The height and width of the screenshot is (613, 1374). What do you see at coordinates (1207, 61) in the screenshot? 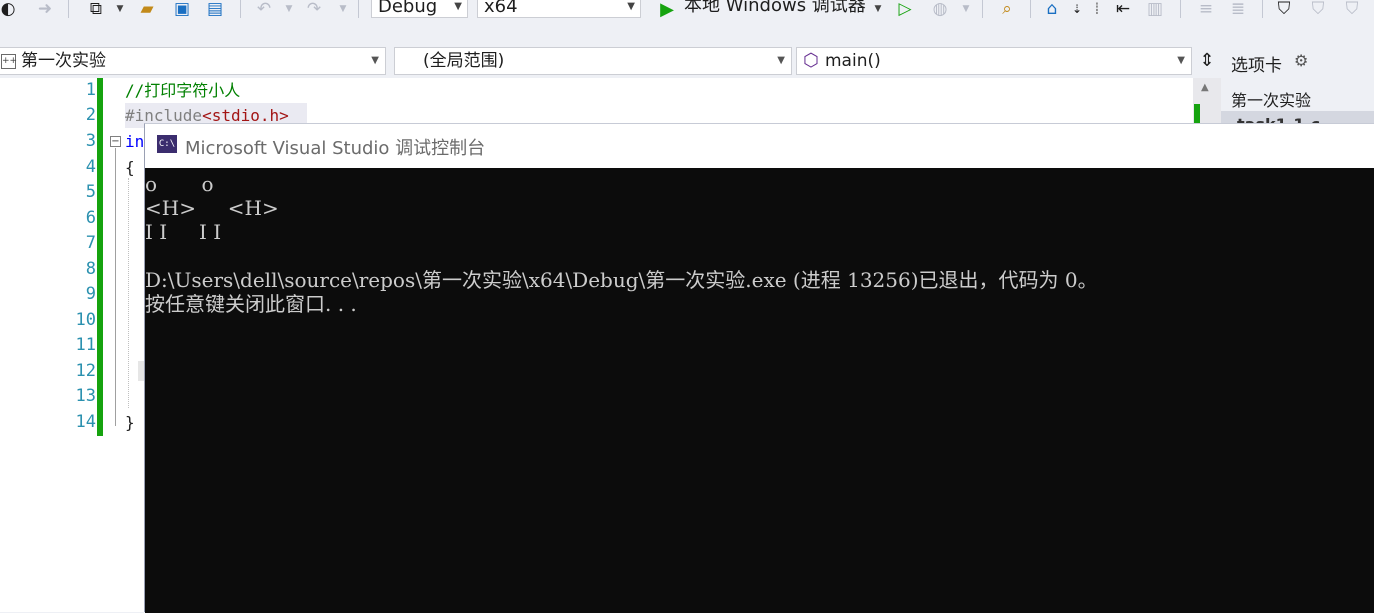
I see `split-window-icon: ⇕` at bounding box center [1207, 61].